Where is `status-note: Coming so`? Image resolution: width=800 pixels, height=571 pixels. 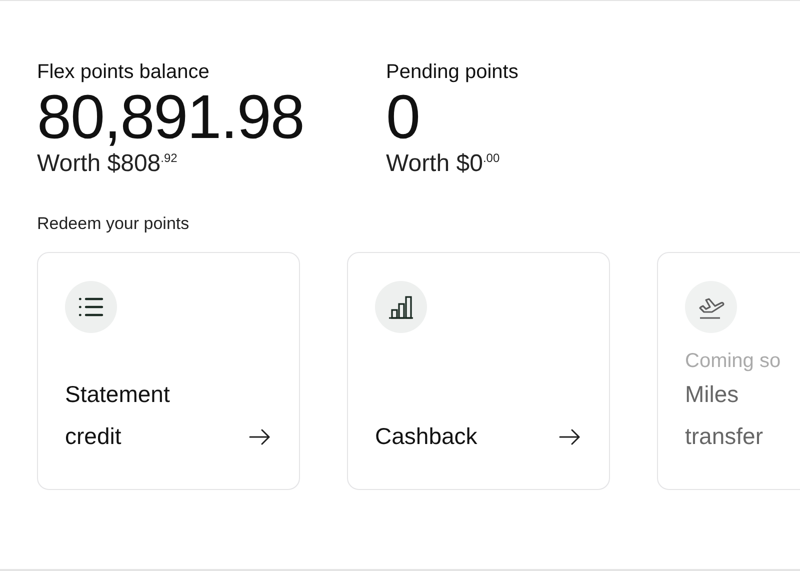
status-note: Coming so is located at coordinates (733, 361).